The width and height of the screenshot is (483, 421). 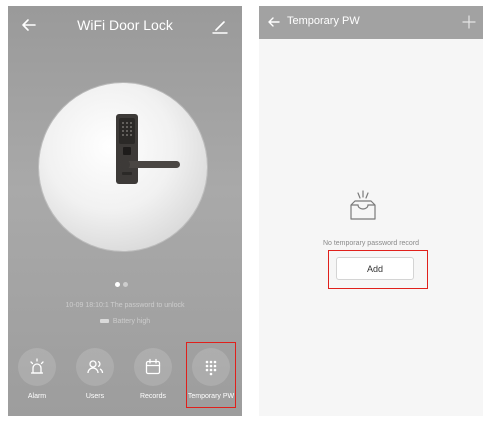 I want to click on nav-label: Alarm, so click(x=37, y=396).